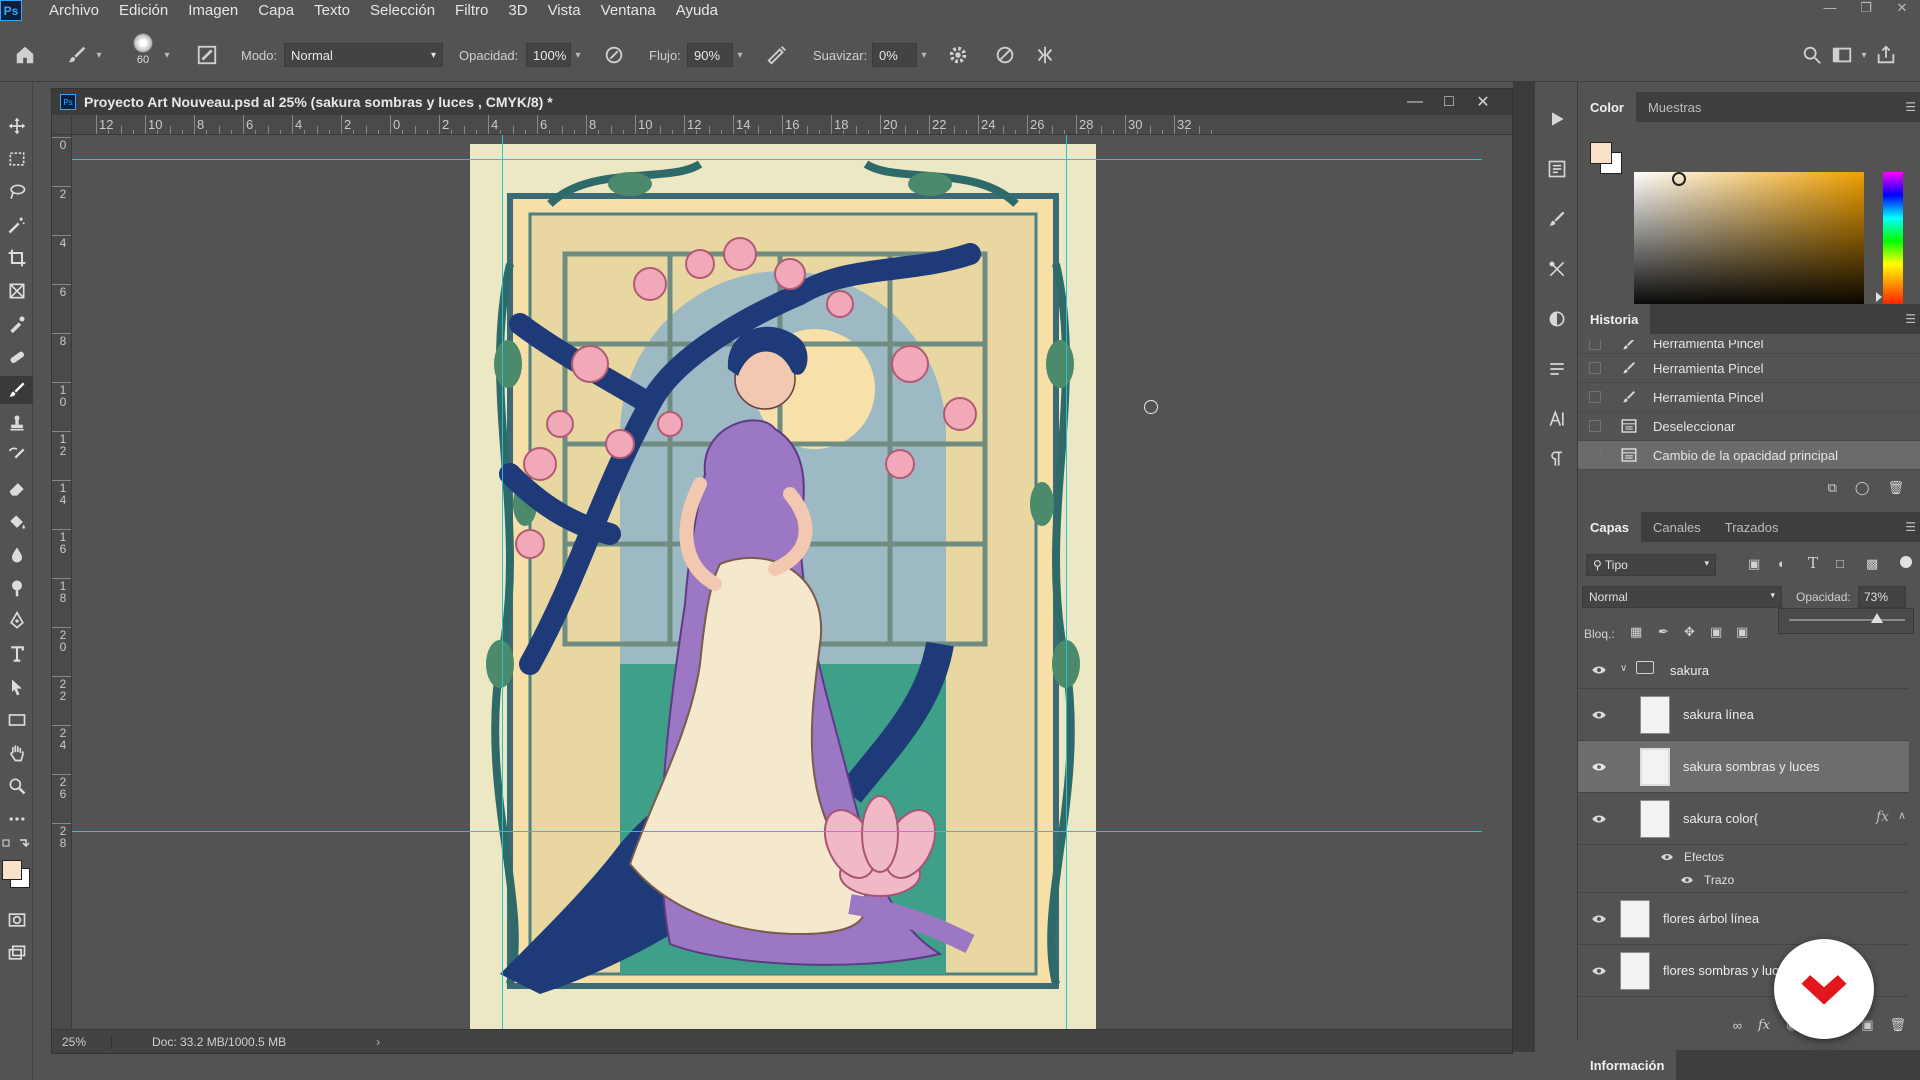 The image size is (1920, 1080). Describe the element at coordinates (697, 10) in the screenshot. I see `menu-ayuda: Ayuda` at that location.